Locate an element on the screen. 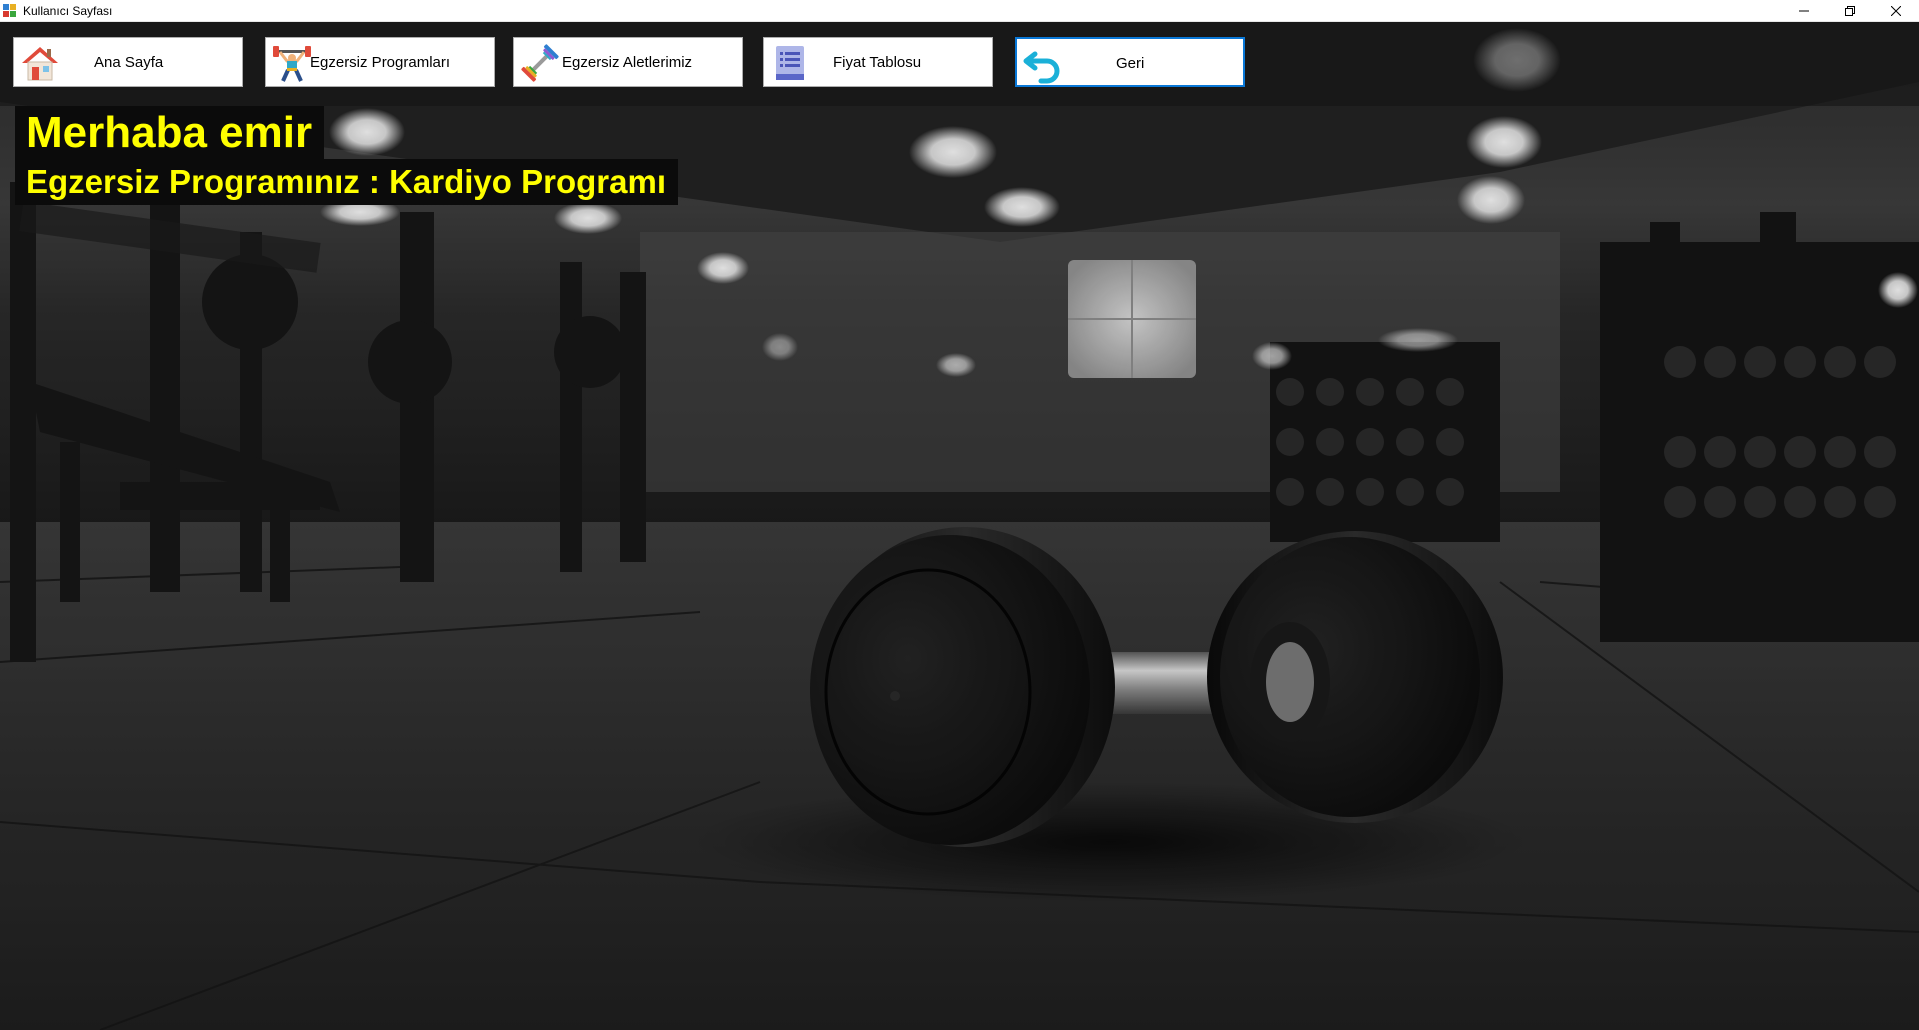 This screenshot has width=1919, height=1030. back-button: Geri is located at coordinates (1130, 62).